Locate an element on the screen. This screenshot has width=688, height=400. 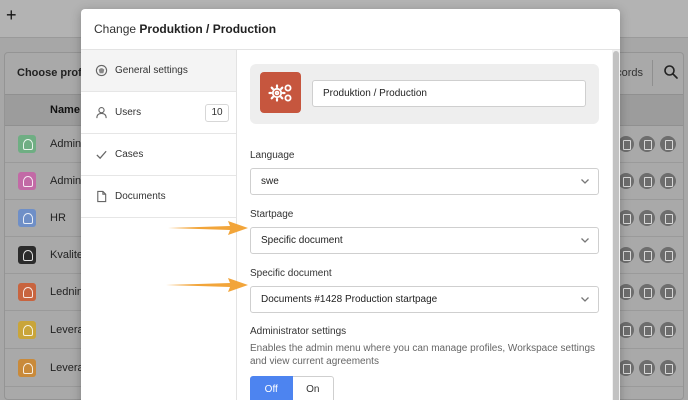
gear-icon is located at coordinates (101, 71).